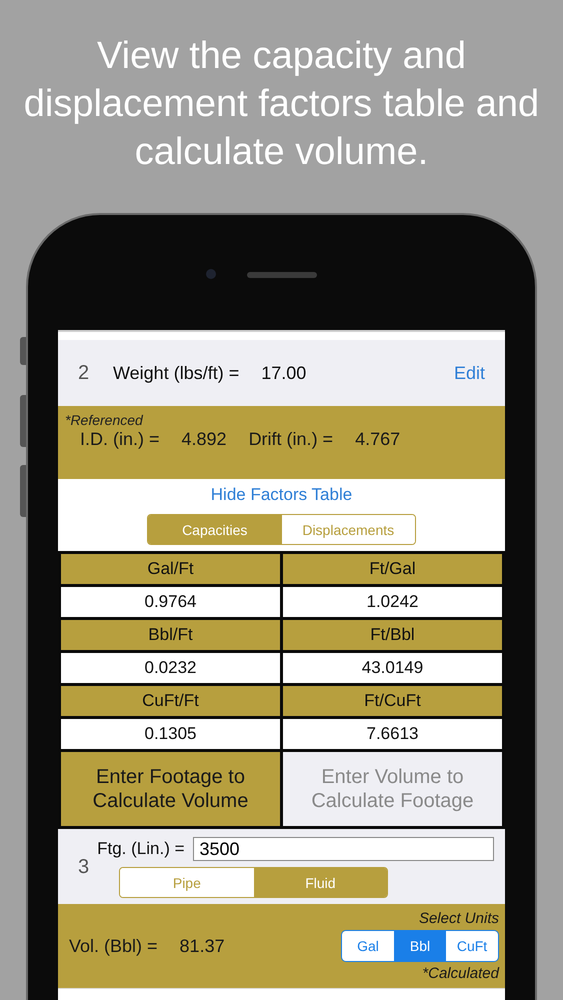 The image size is (563, 1000). What do you see at coordinates (472, 946) in the screenshot?
I see `unit-tab: CuFt` at bounding box center [472, 946].